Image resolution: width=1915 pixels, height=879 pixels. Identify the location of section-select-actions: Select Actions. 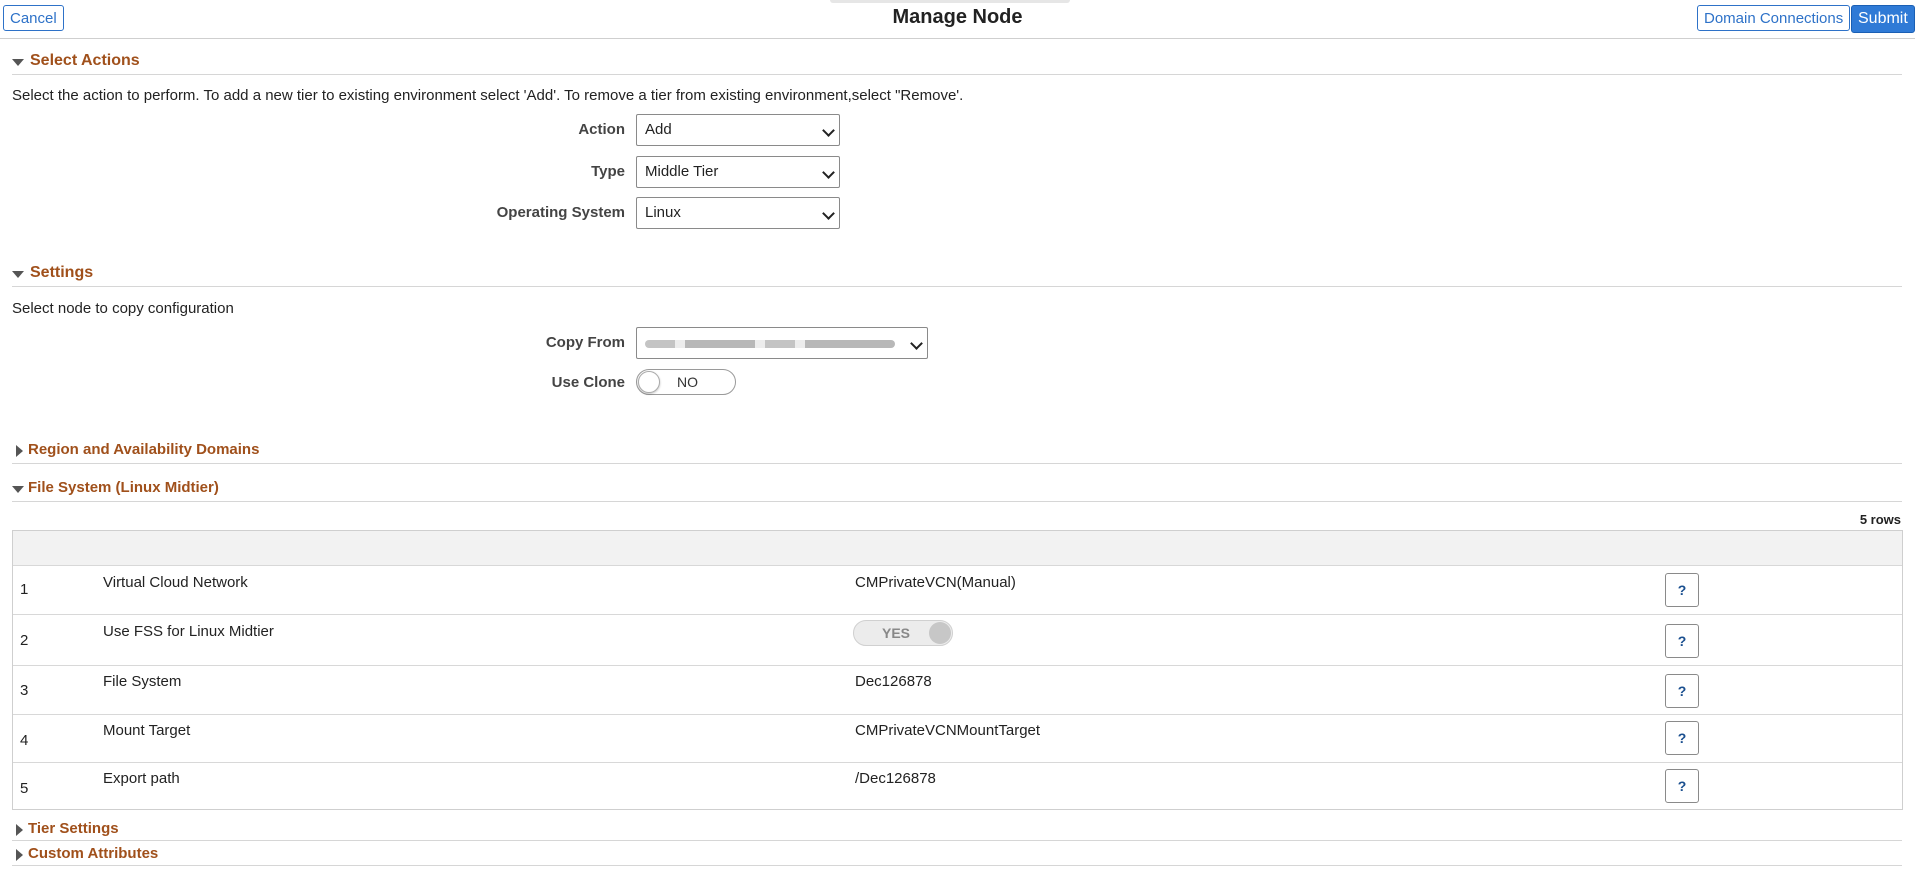
(957, 63).